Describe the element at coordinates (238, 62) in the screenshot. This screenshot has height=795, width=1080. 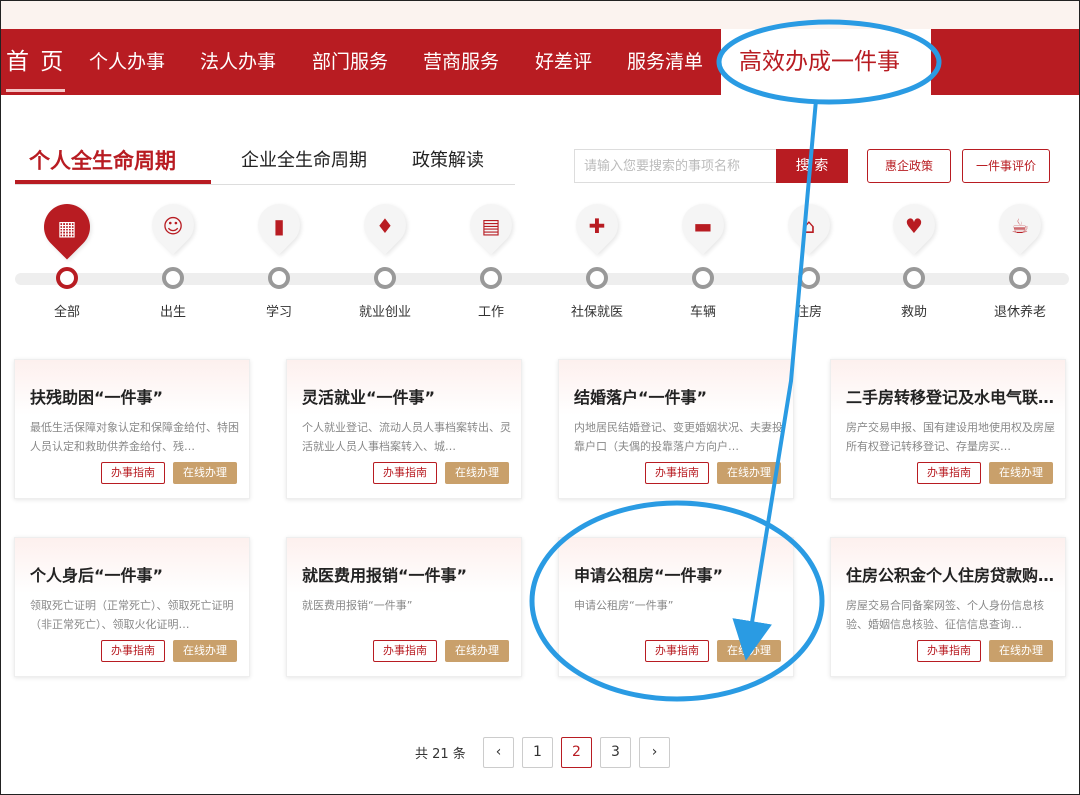
I see `nav-legal-person: 法人办事` at that location.